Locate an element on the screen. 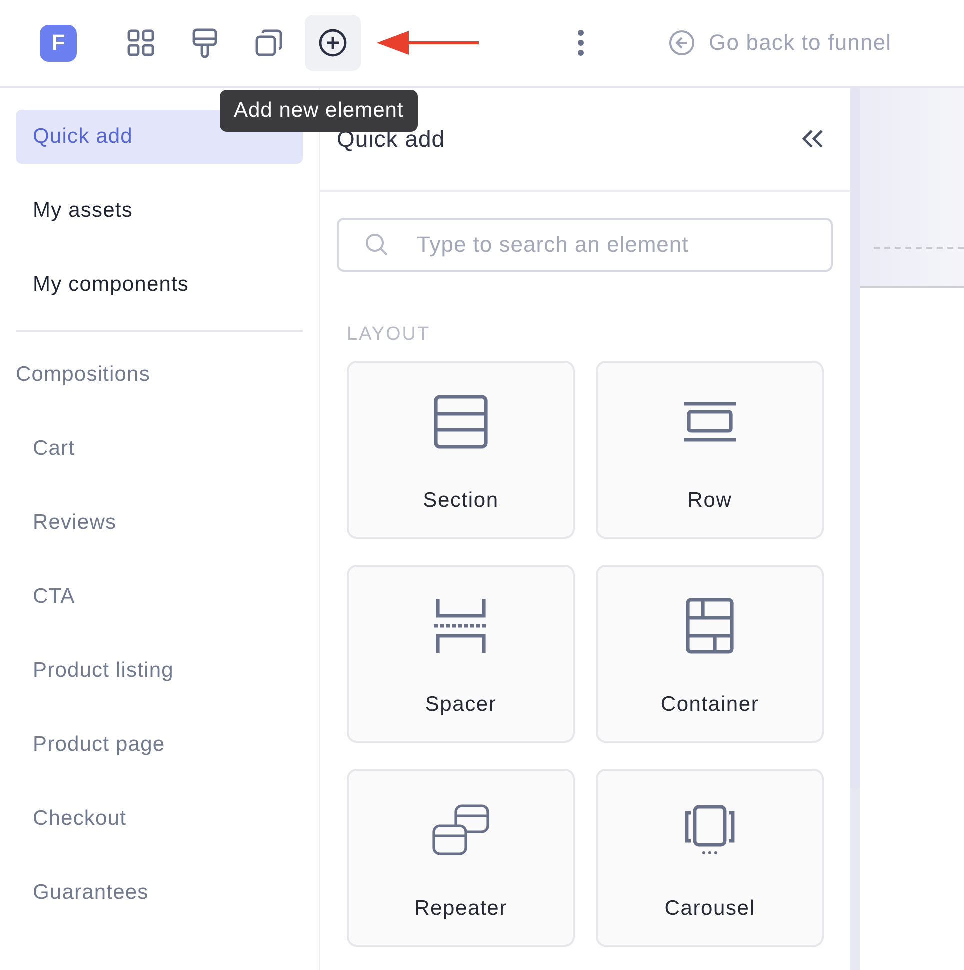 The image size is (964, 970). section-heading: LAYOUT is located at coordinates (389, 335).